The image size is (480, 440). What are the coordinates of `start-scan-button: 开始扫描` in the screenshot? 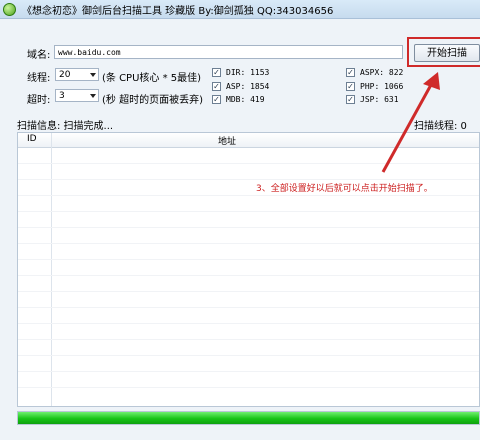 It's located at (447, 53).